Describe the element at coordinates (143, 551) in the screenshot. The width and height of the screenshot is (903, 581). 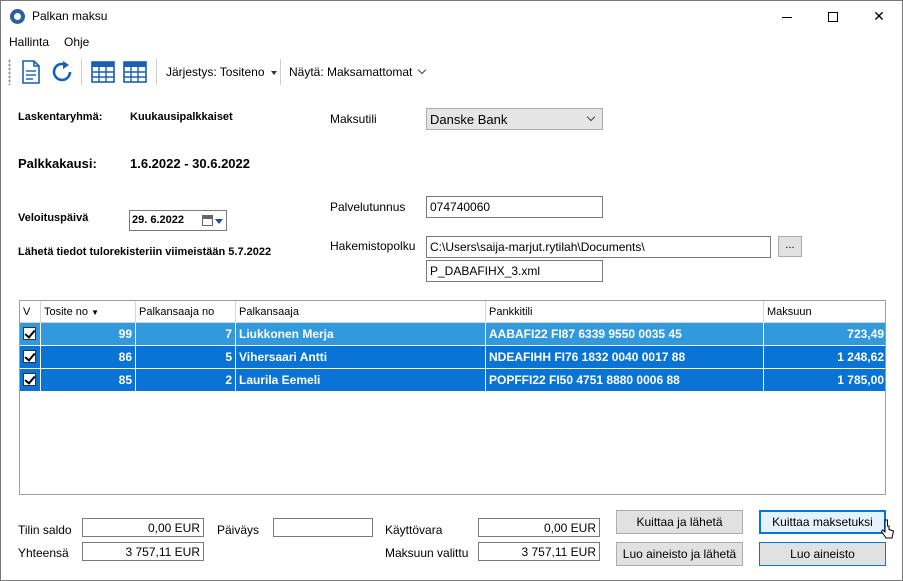
I see `total-field: 3 757,11 EUR` at that location.